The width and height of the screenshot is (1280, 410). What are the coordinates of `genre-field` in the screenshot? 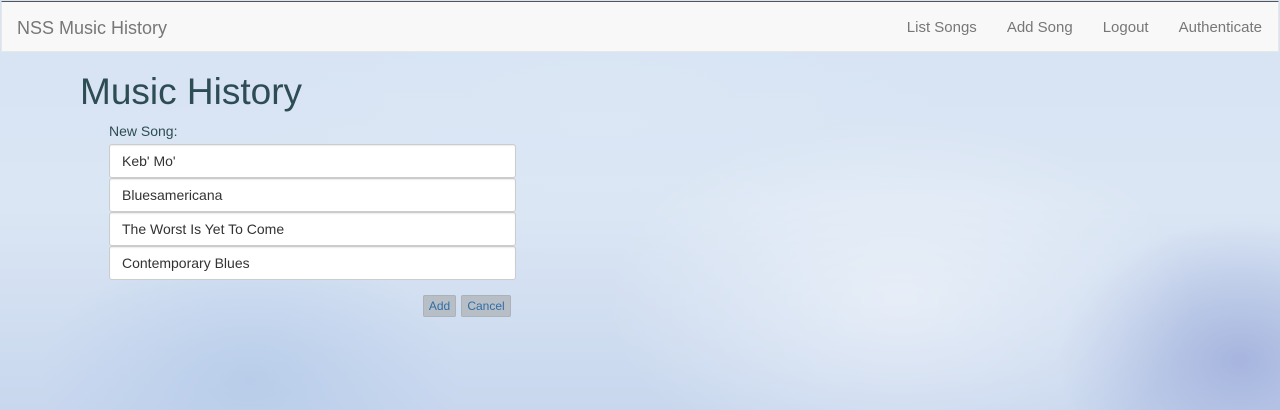 It's located at (312, 263).